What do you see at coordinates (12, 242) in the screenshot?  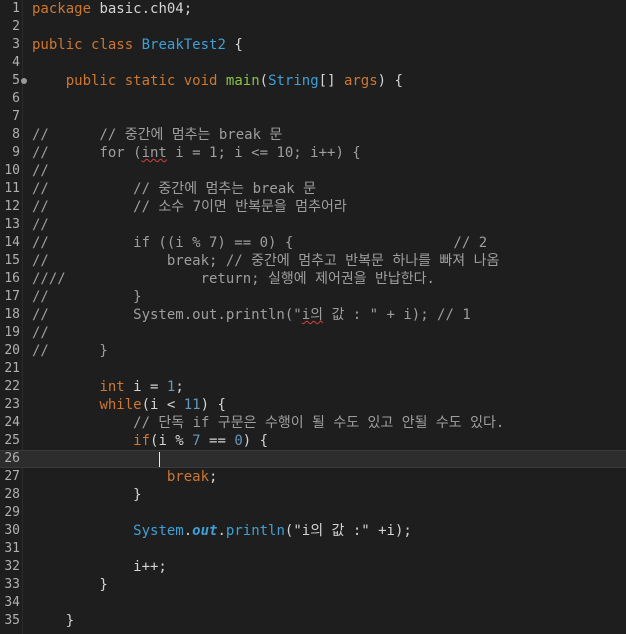 I see `line-number: 14` at bounding box center [12, 242].